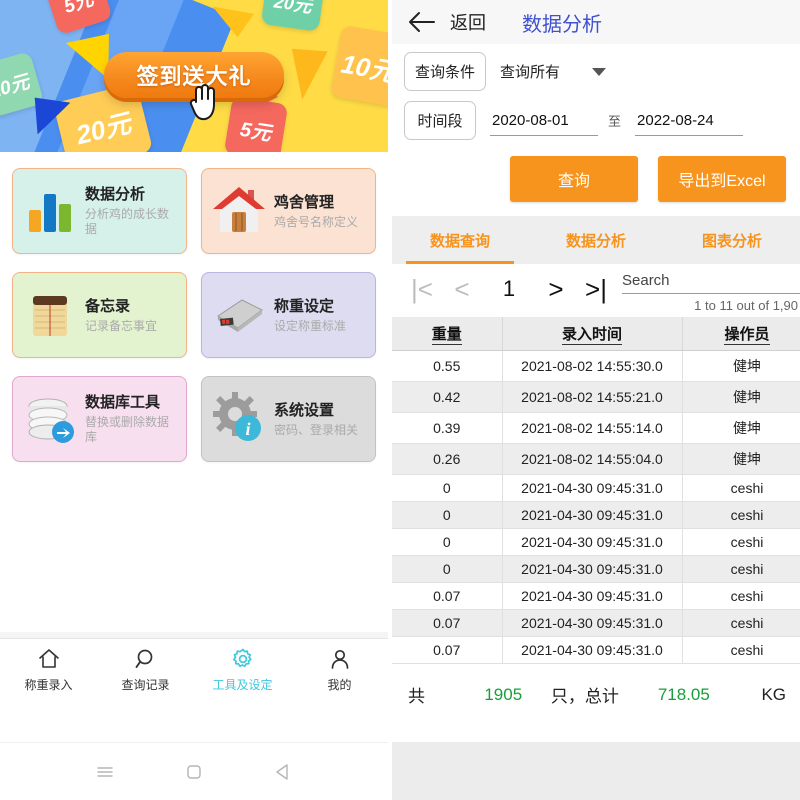  Describe the element at coordinates (746, 305) in the screenshot. I see `pagination-info: 1 to 11 out of 1,90` at that location.